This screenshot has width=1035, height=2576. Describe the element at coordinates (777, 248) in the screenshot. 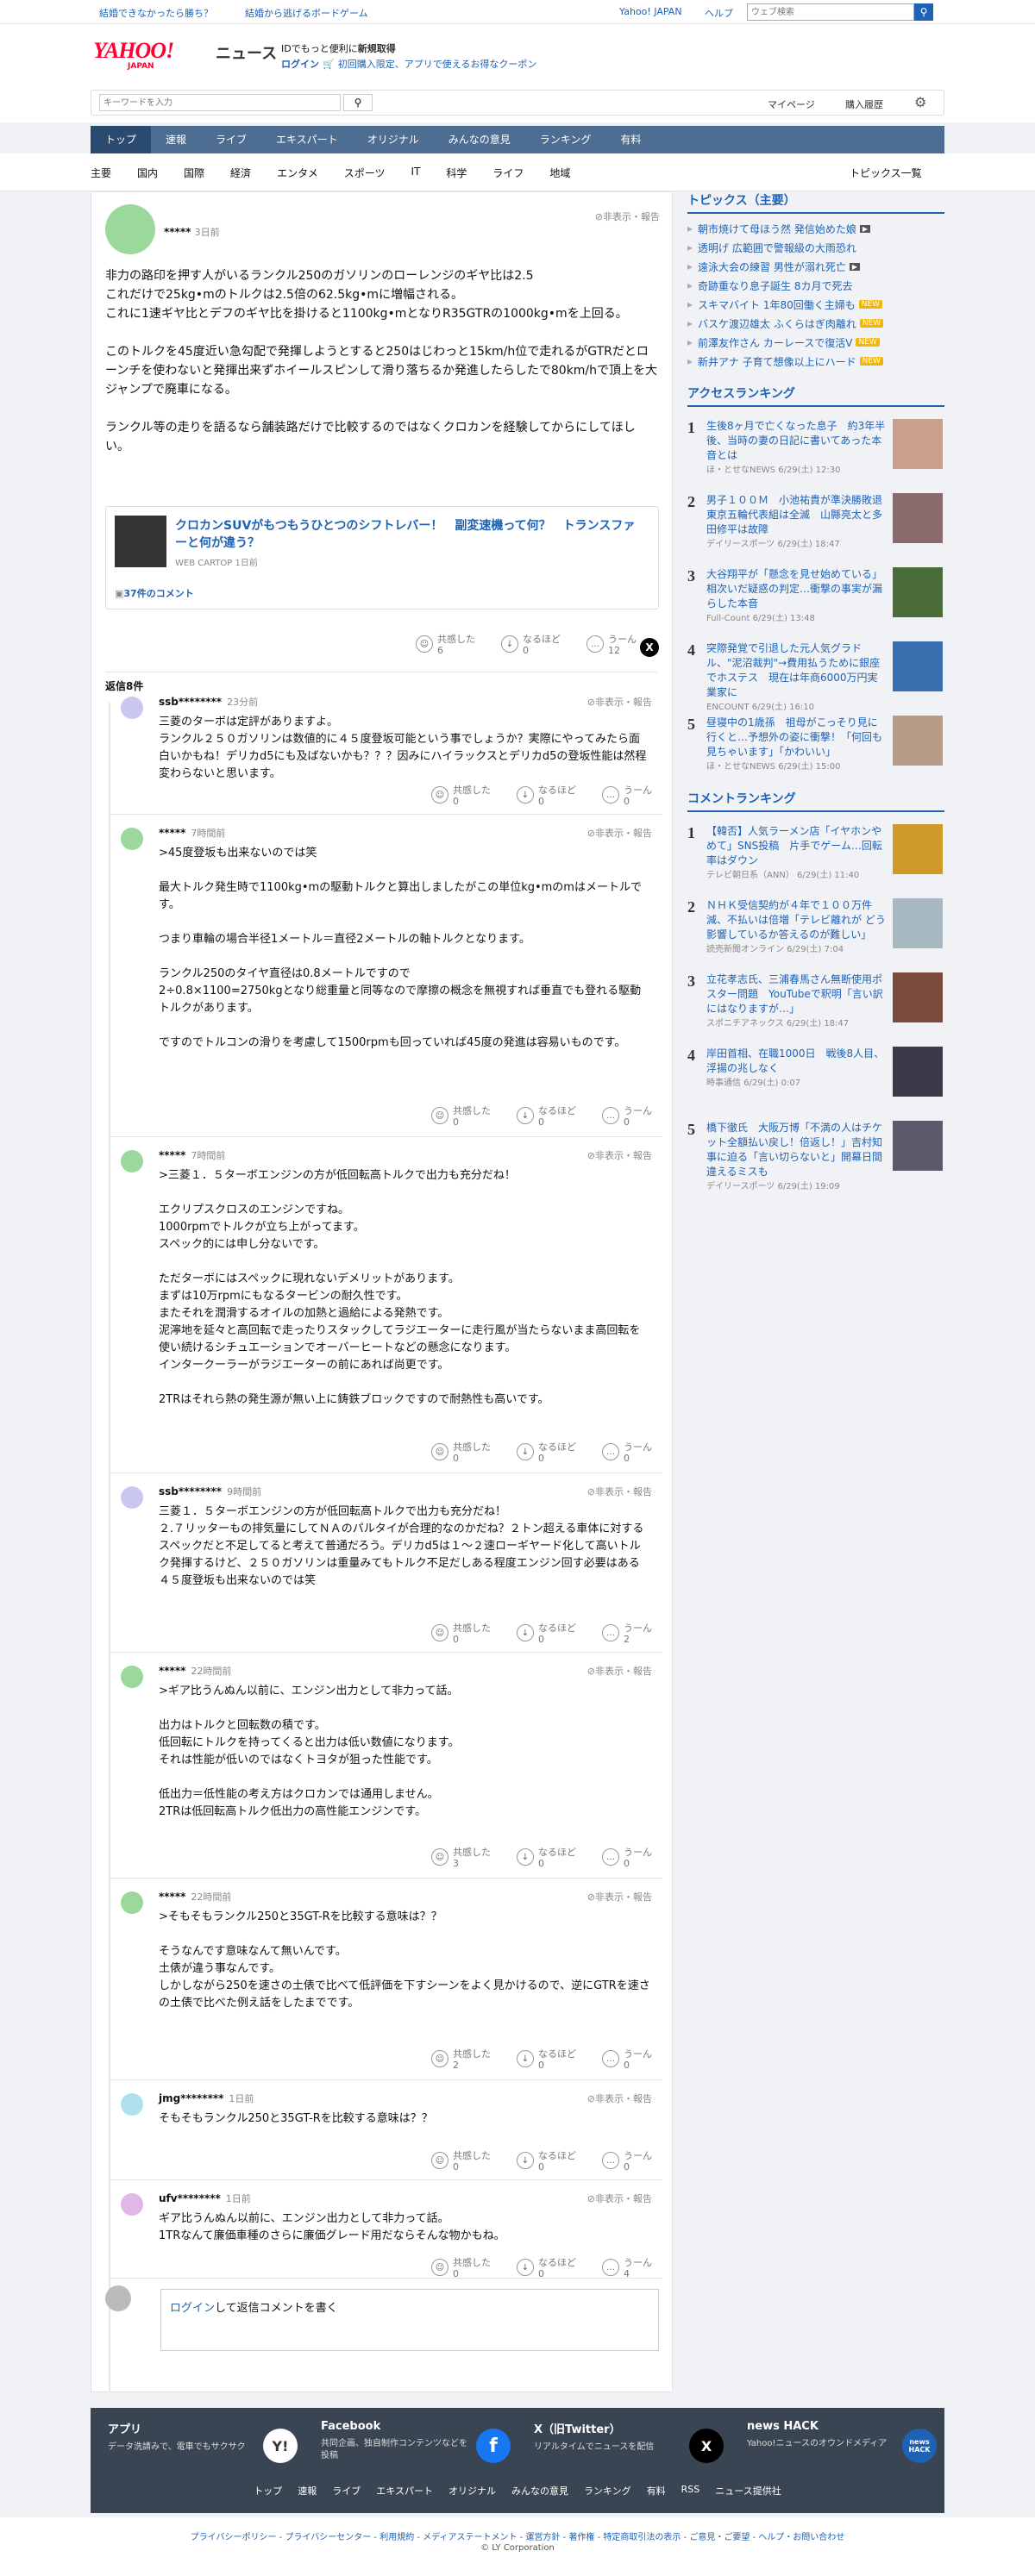

I see `topic-link: 透明げ 広範囲で警報級の大雨恐れ` at that location.